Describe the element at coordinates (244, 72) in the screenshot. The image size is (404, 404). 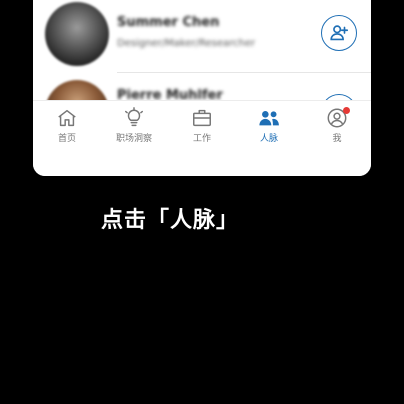
I see `row-divider` at that location.